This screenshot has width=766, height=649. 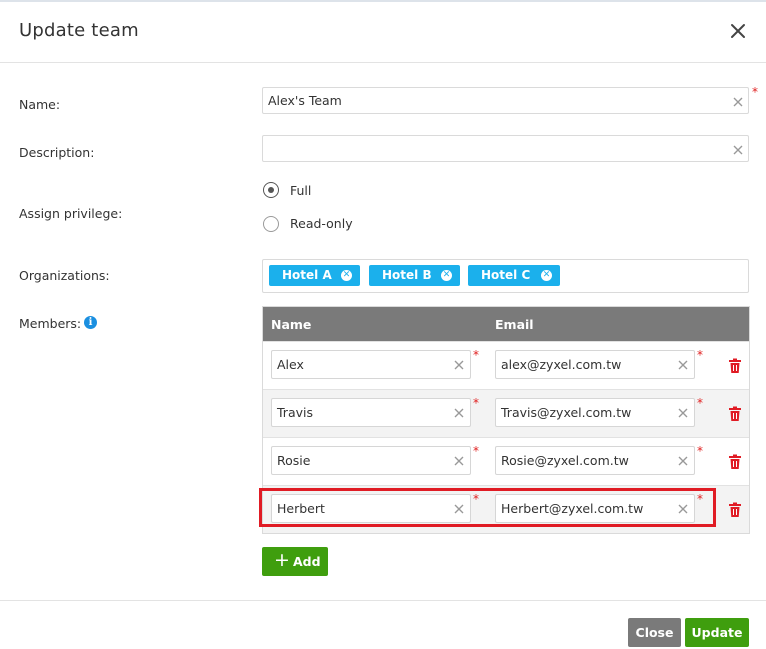 What do you see at coordinates (282, 560) in the screenshot?
I see `plus-icon: +` at bounding box center [282, 560].